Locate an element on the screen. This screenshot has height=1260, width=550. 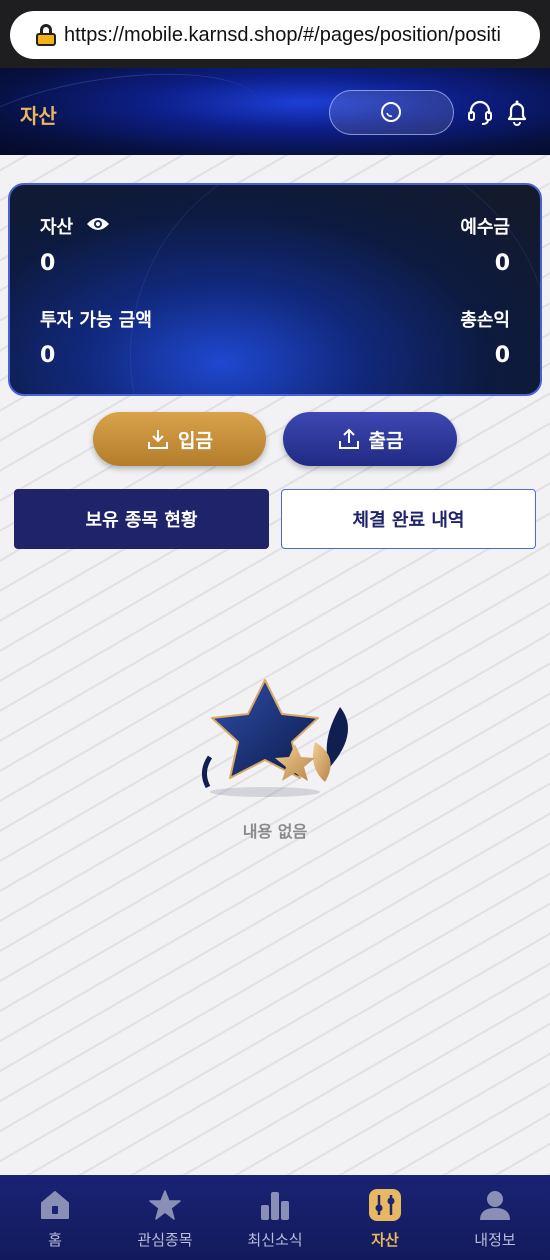
nav-label-profile: 내정보 is located at coordinates (495, 1240).